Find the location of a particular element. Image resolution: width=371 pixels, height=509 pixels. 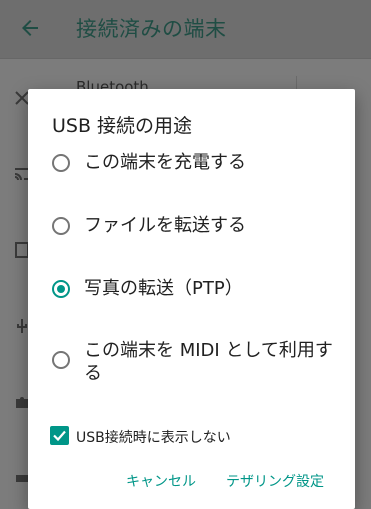

back-arrow-icon is located at coordinates (30, 28).